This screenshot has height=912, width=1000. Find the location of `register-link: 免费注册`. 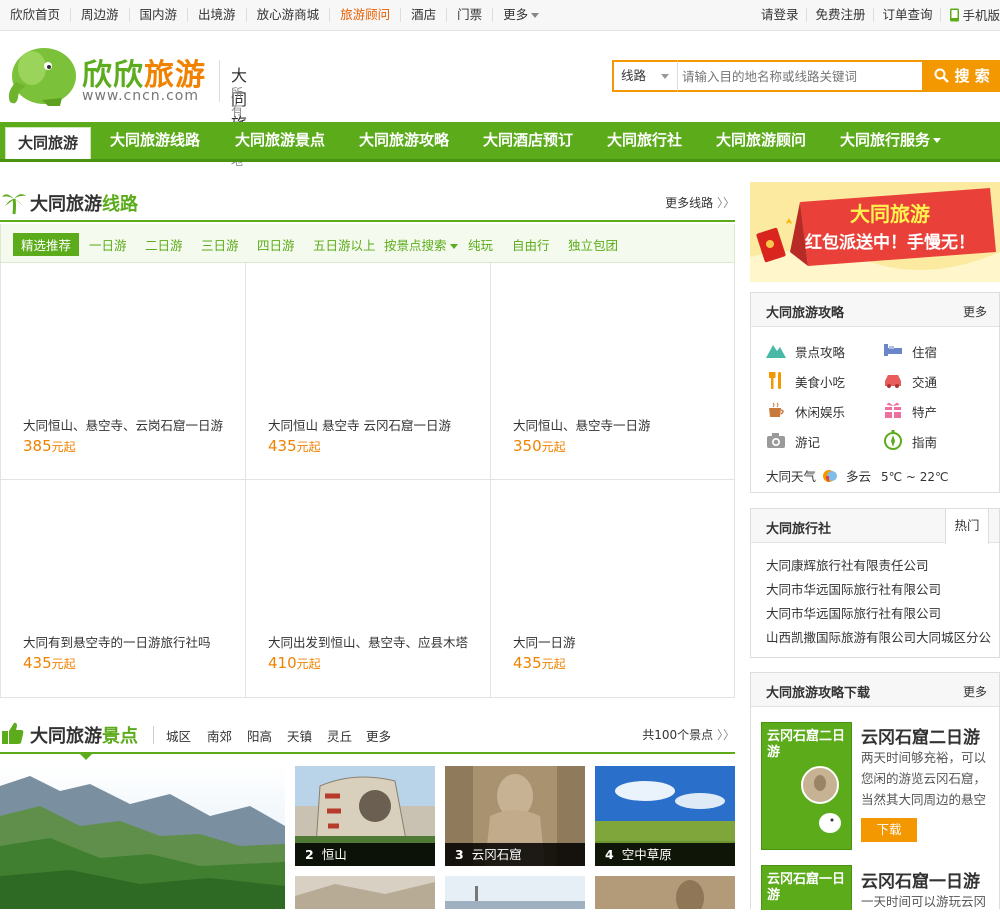

register-link: 免费注册 is located at coordinates (841, 15).